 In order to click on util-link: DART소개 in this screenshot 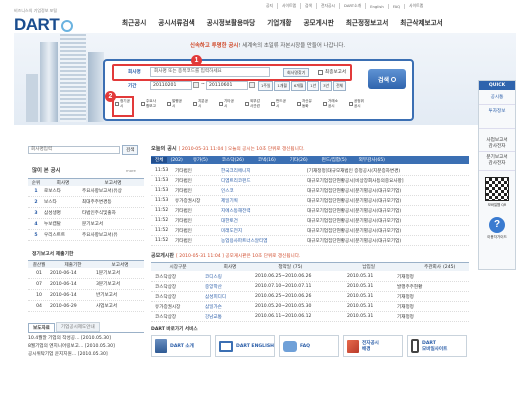, I will do `click(353, 6)`.